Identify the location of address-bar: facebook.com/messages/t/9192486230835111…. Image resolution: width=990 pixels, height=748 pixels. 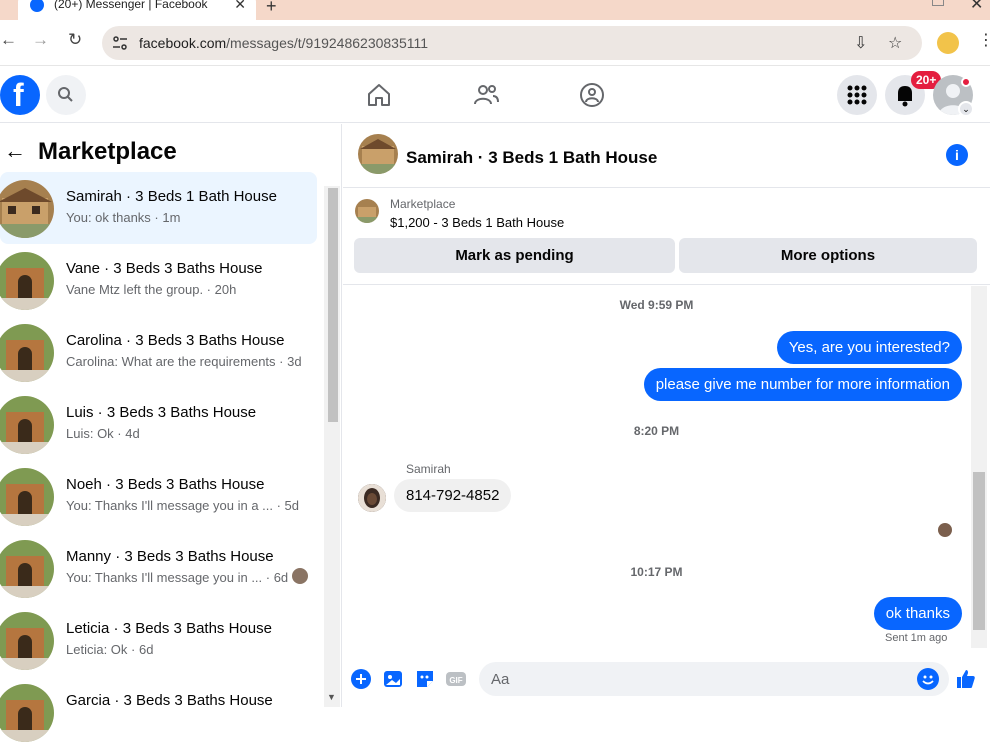
(512, 43).